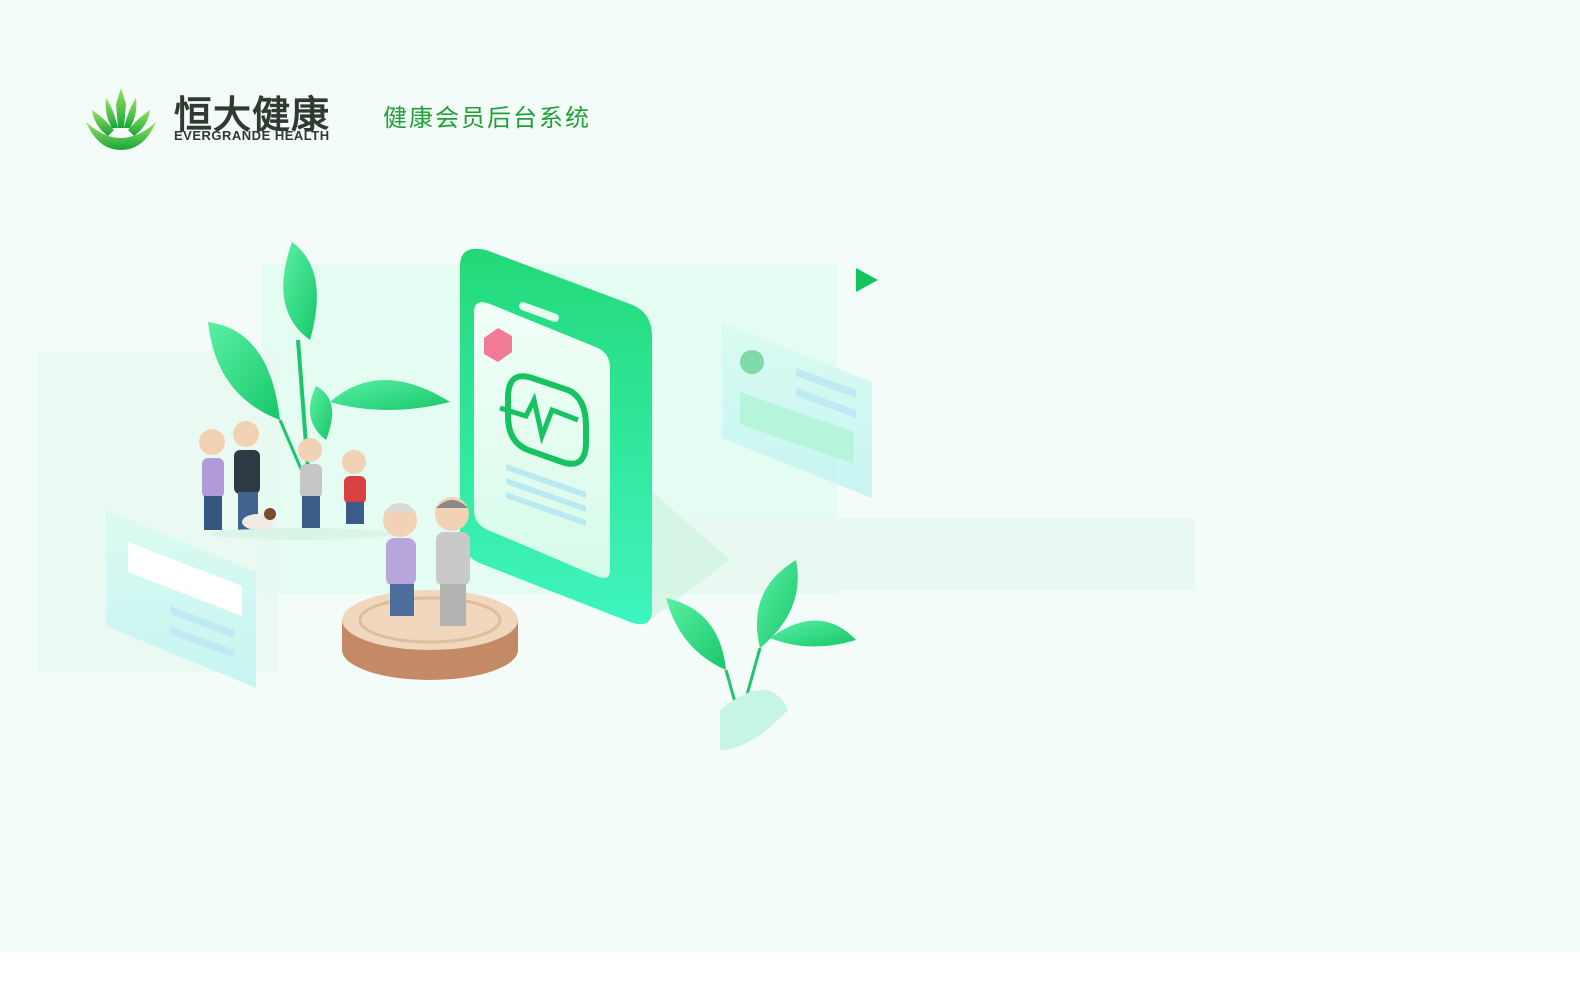 The image size is (1580, 1008). I want to click on system-title: 健康会员后台系统, so click(487, 118).